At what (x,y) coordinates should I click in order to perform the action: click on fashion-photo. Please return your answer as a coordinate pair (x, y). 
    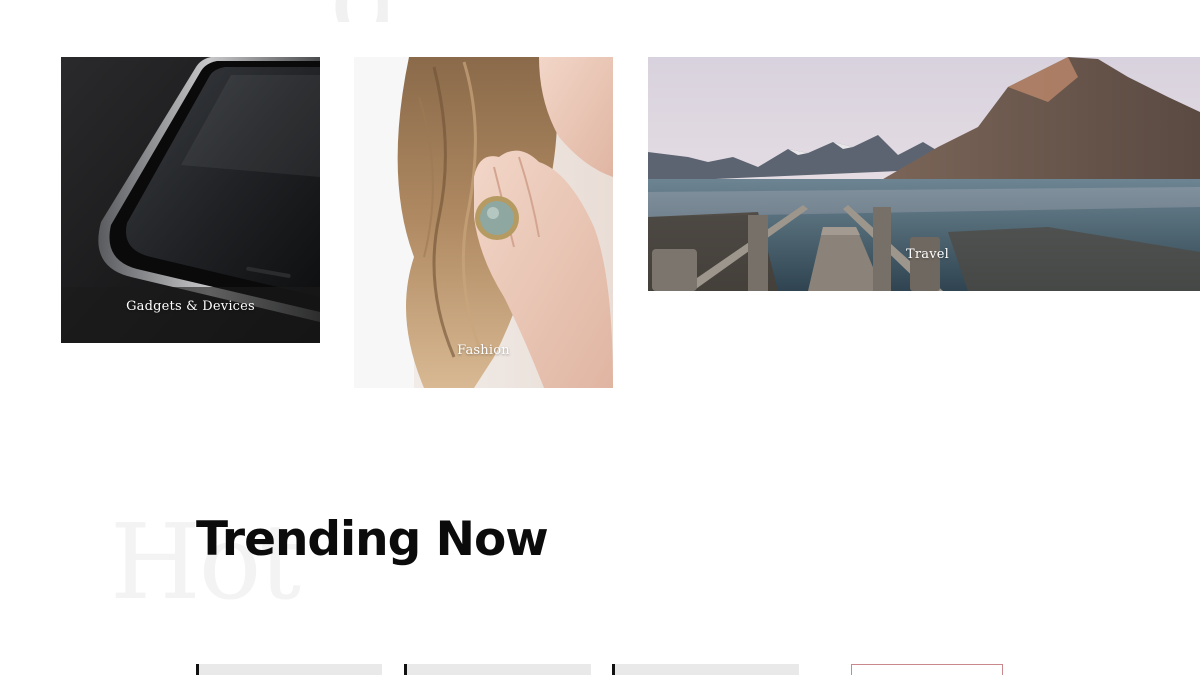
    Looking at the image, I should click on (483, 222).